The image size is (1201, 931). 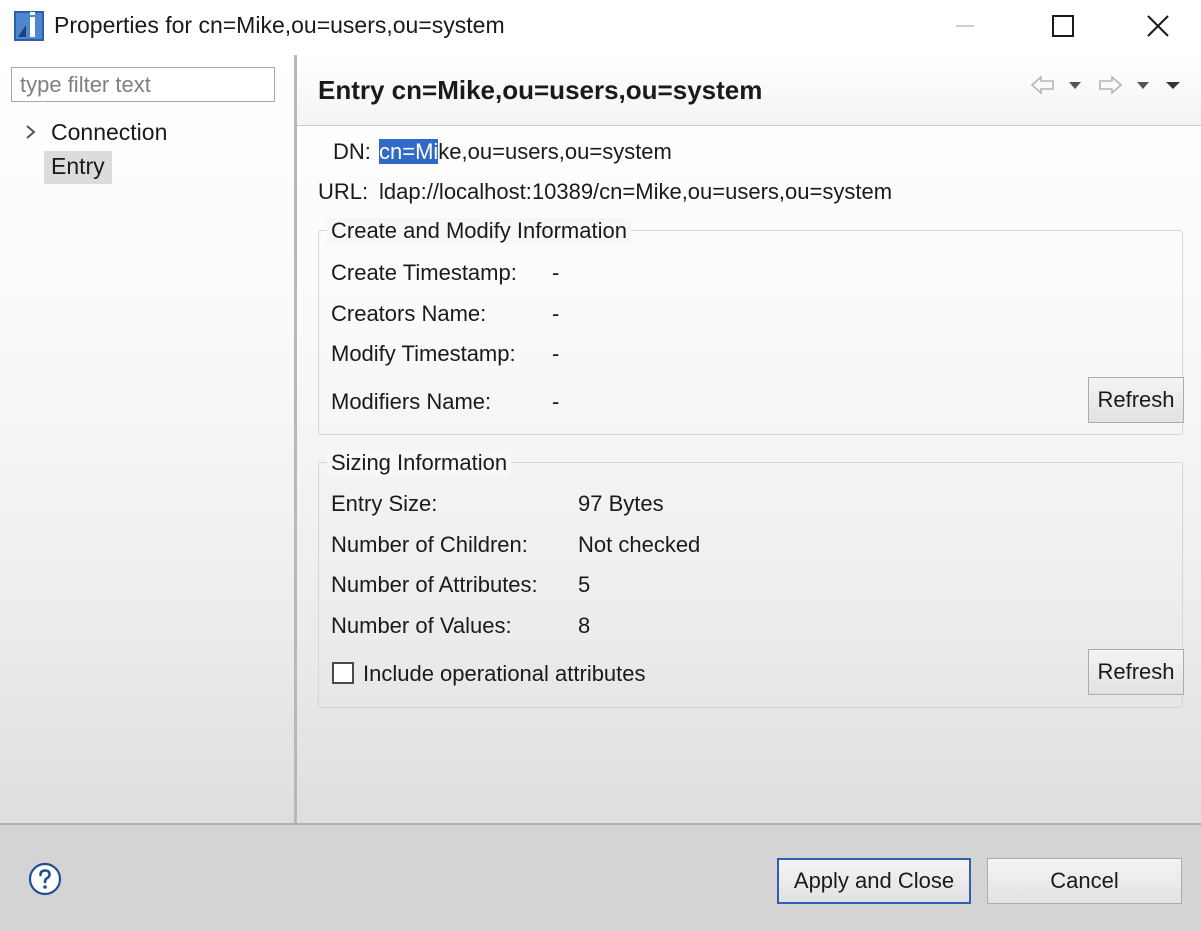 I want to click on children-count-label: Number of Children:, so click(x=429, y=544).